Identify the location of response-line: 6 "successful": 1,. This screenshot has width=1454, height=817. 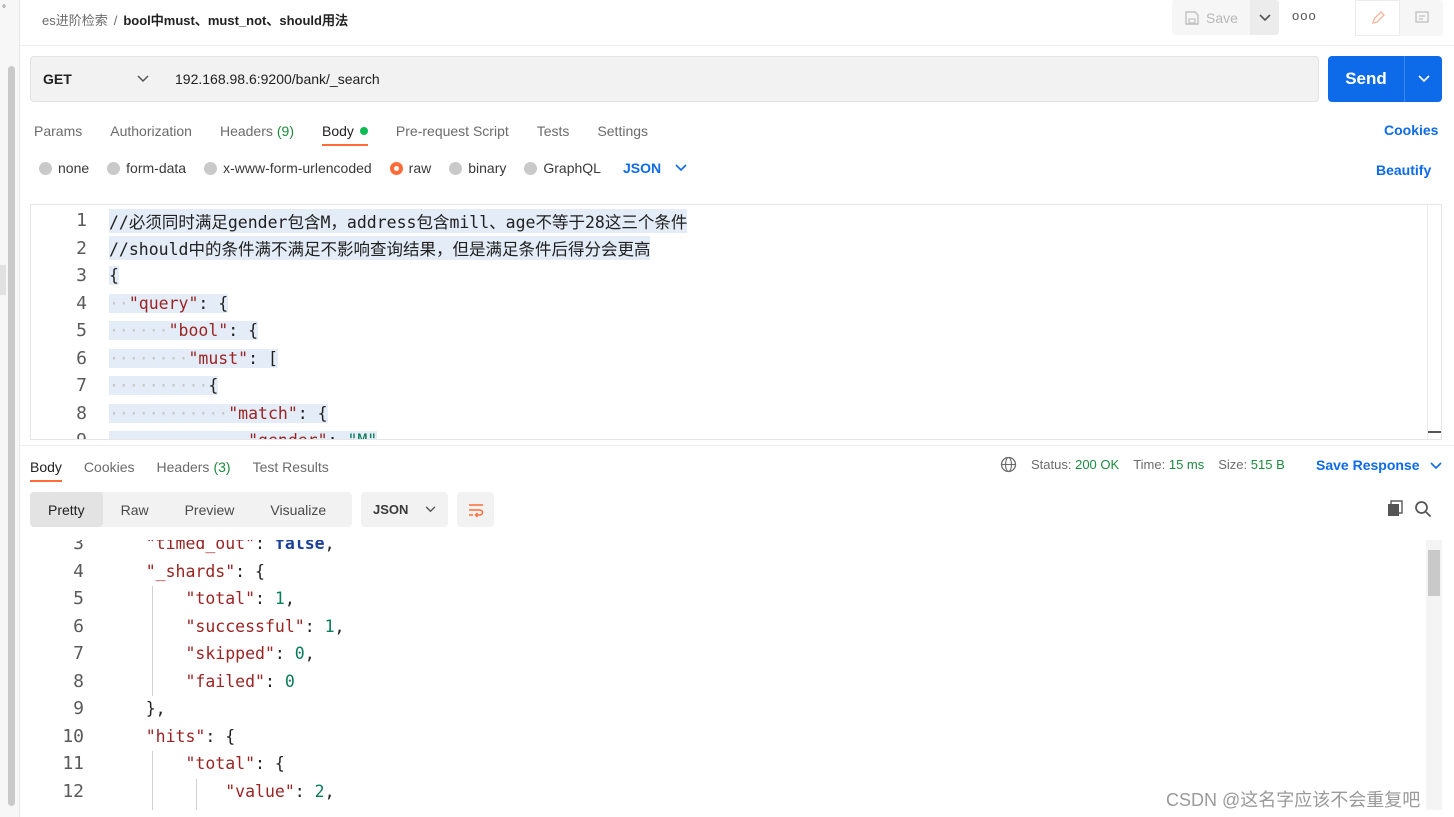
(187, 627).